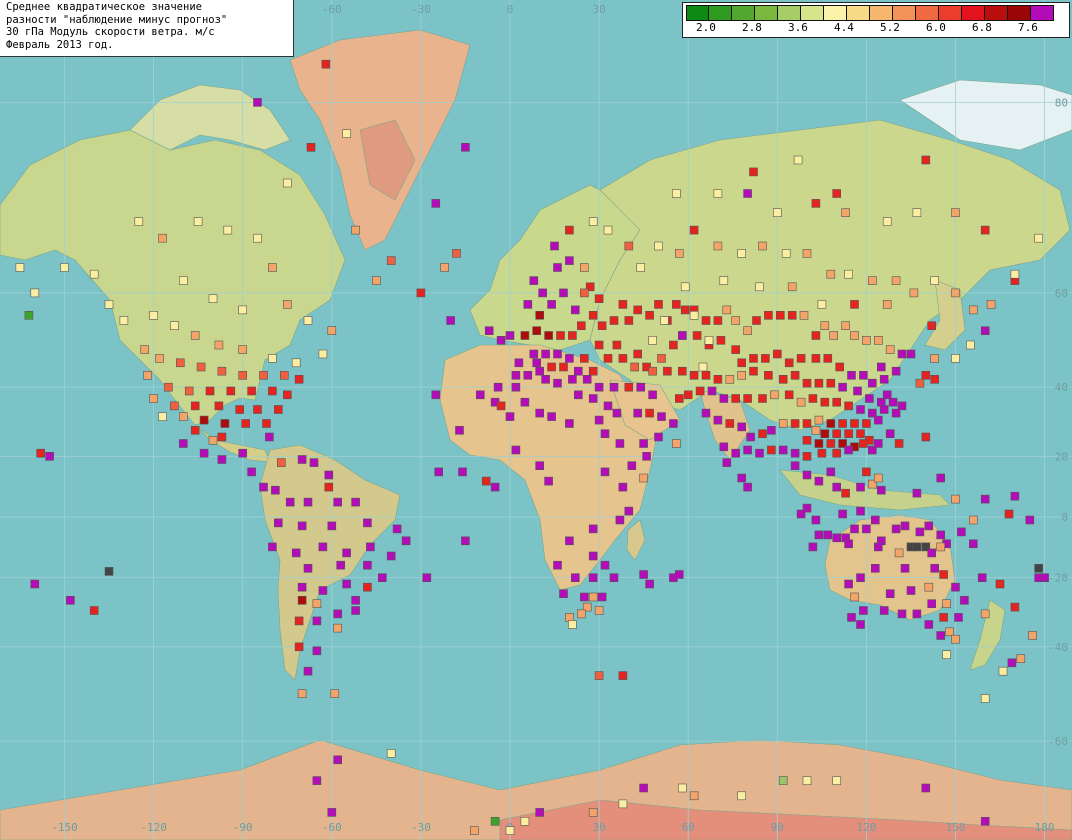 The width and height of the screenshot is (1072, 840). I want to click on latitude-label: 60, so click(1061, 293).